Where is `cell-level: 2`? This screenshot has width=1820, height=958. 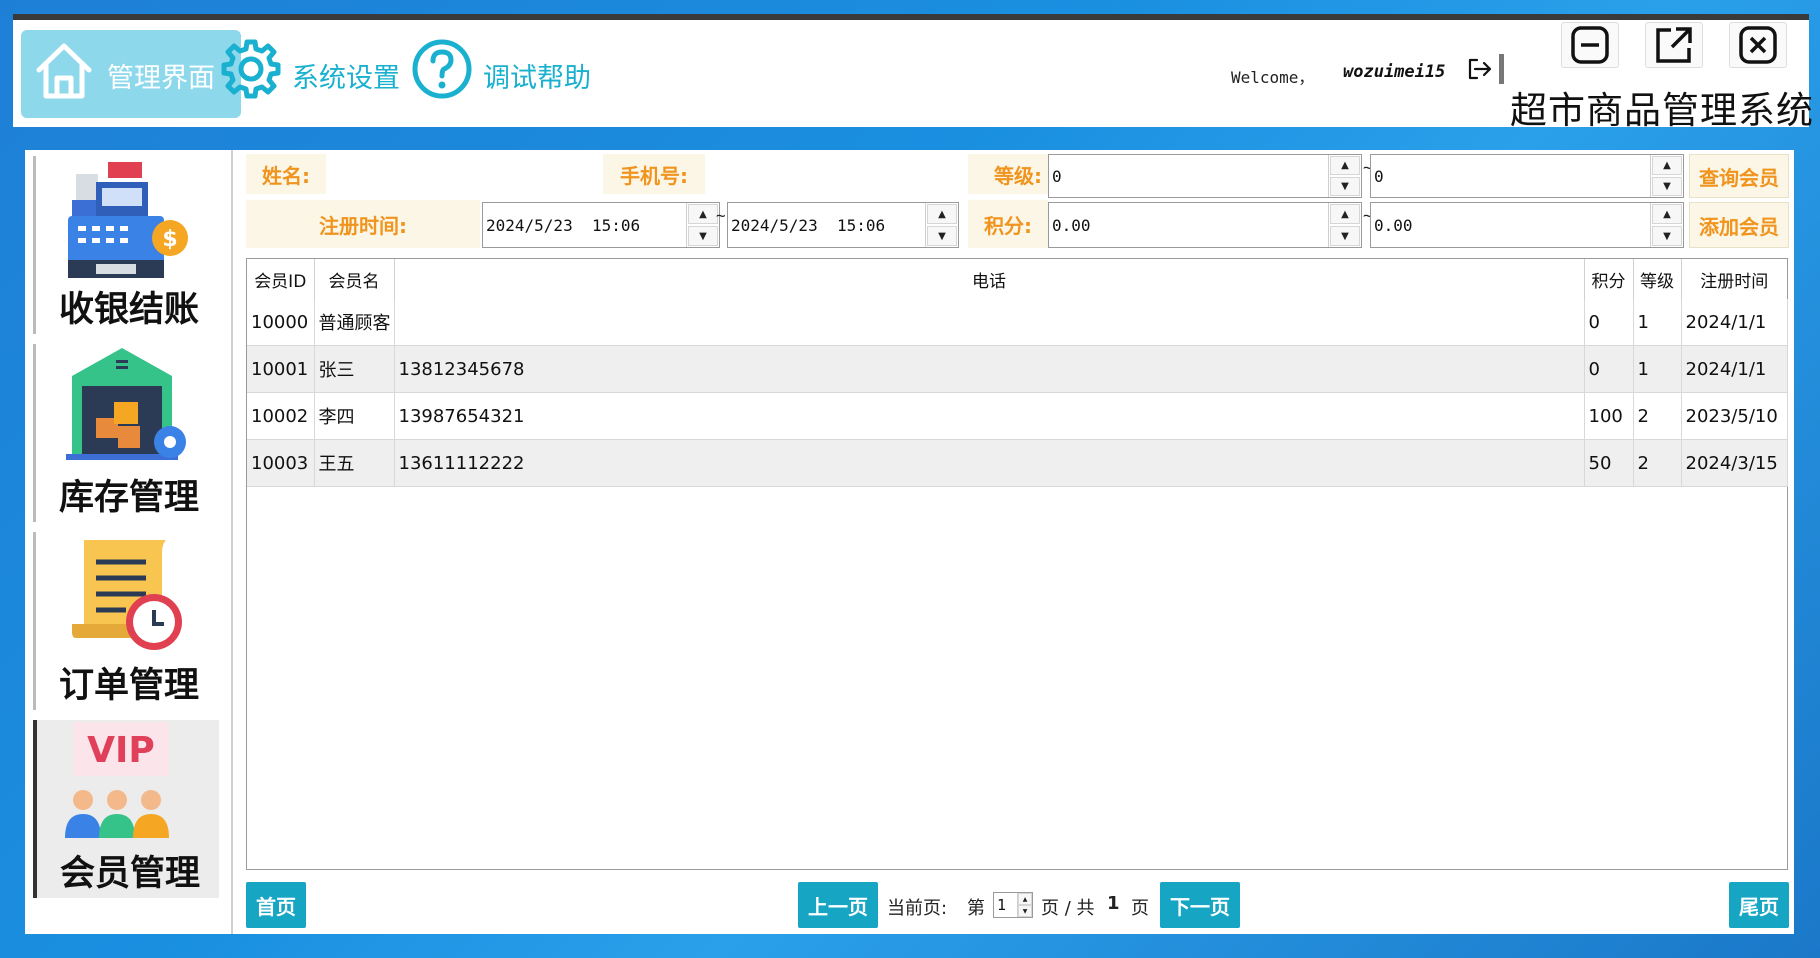 cell-level: 2 is located at coordinates (1657, 463).